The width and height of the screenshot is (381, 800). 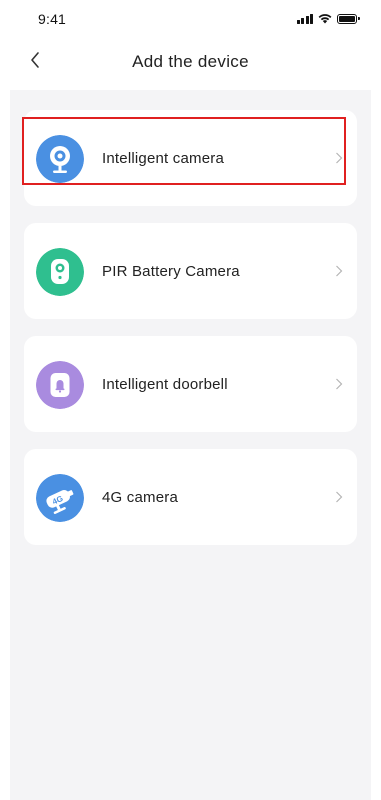 What do you see at coordinates (52, 19) in the screenshot?
I see `status-time: 9:41` at bounding box center [52, 19].